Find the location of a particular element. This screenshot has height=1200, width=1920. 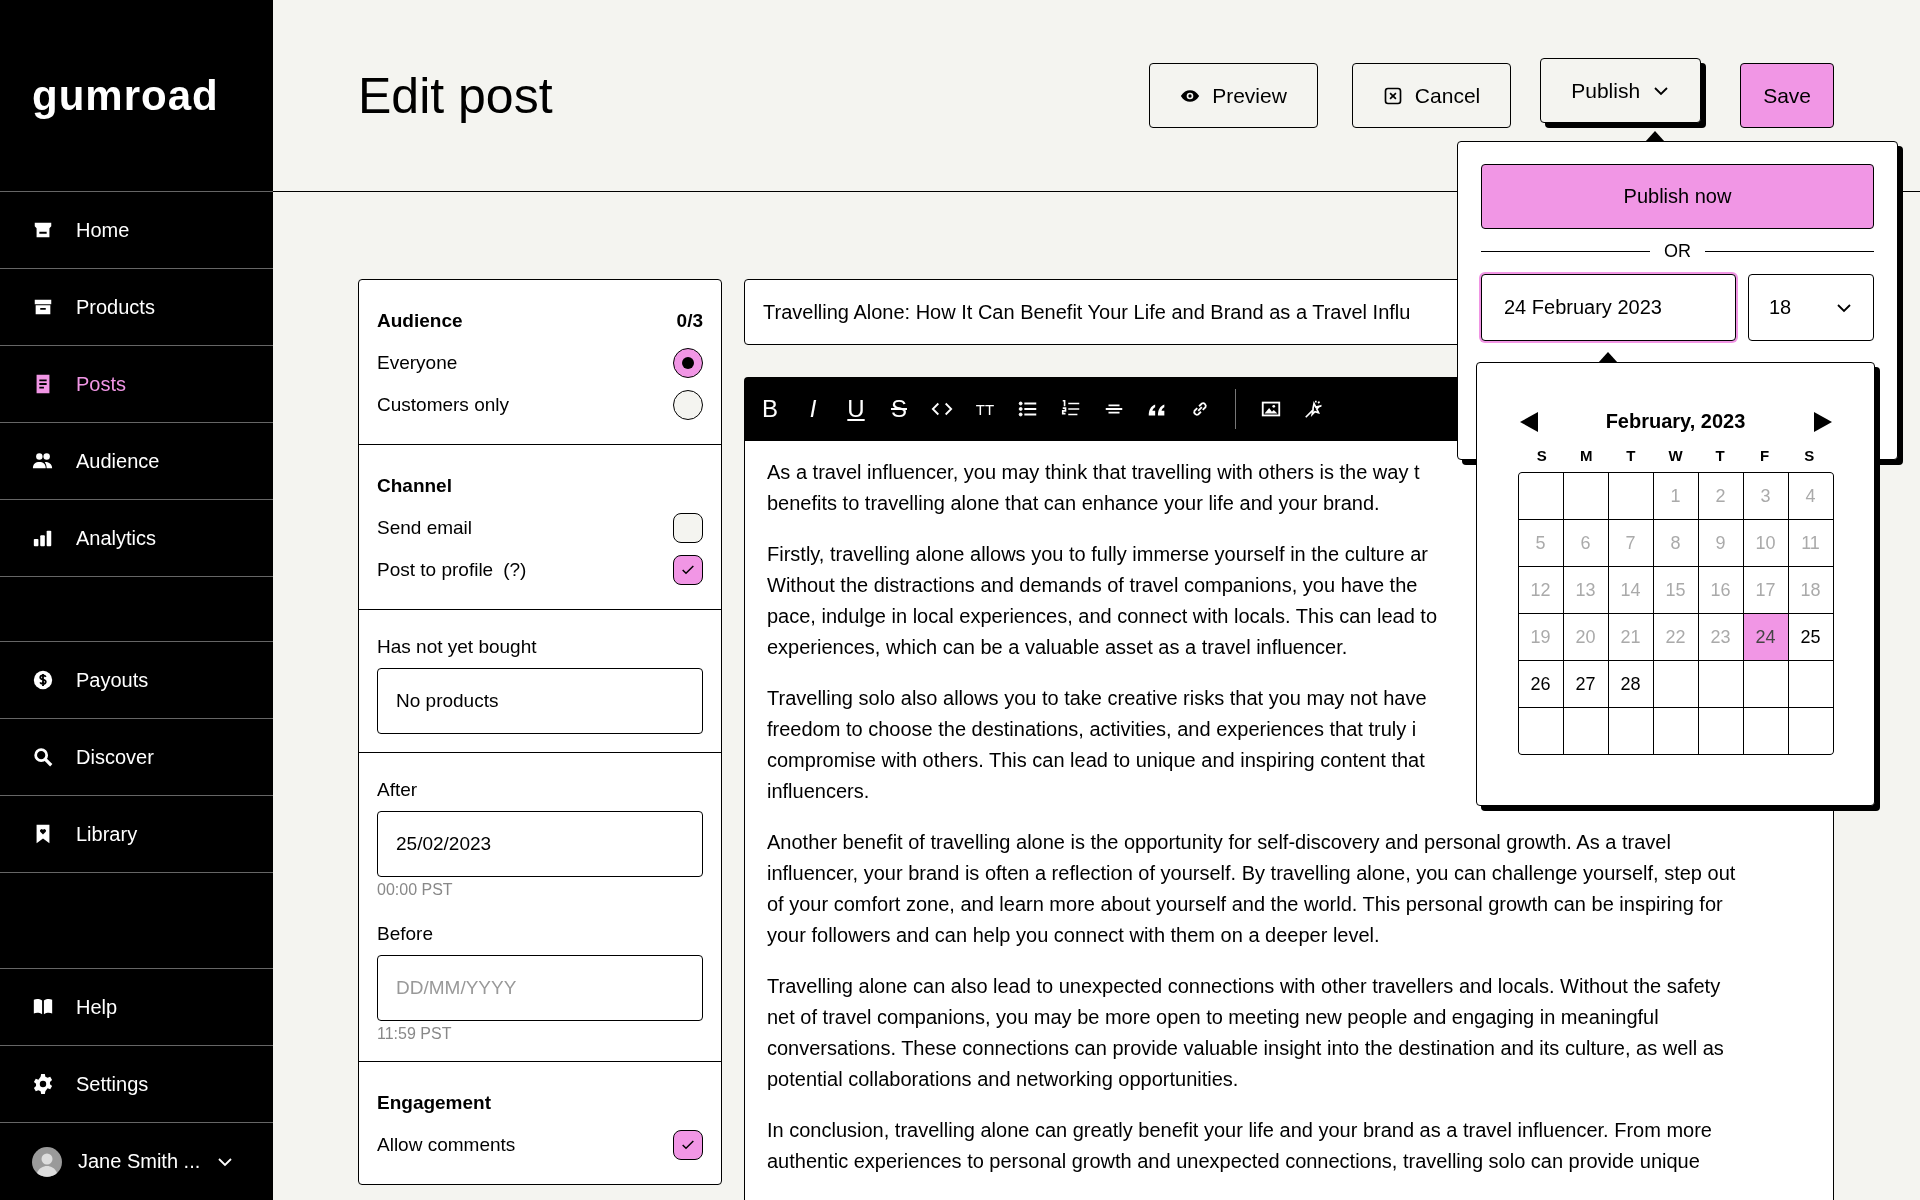

weekday-label: W is located at coordinates (1675, 455).